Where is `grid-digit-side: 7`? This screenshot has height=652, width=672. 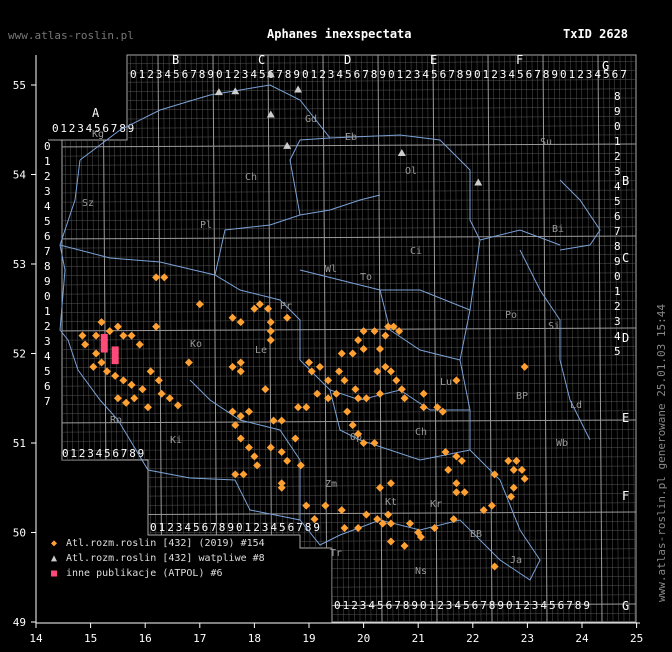
grid-digit-side: 7 is located at coordinates (47, 401).